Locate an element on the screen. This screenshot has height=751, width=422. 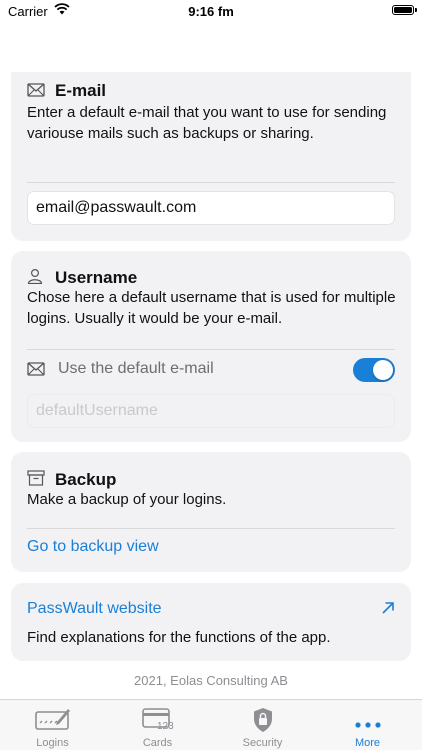
default-username-input is located at coordinates (211, 411).